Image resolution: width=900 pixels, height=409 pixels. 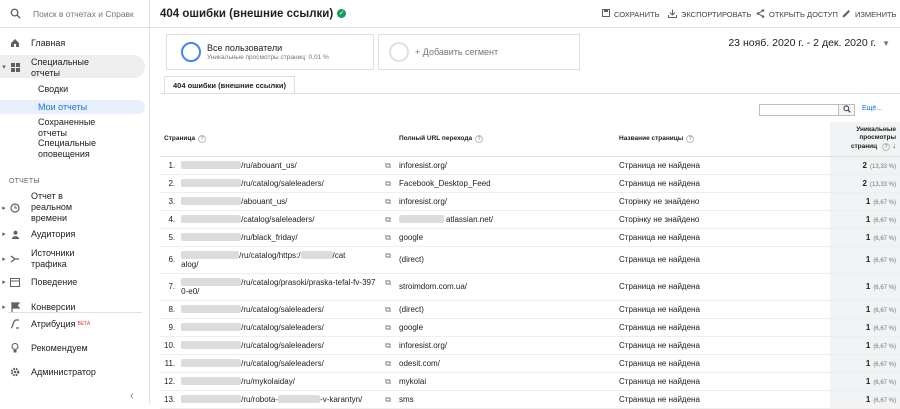 What do you see at coordinates (433, 286) in the screenshot?
I see `referrer-url: stroimdom.com.ua/` at bounding box center [433, 286].